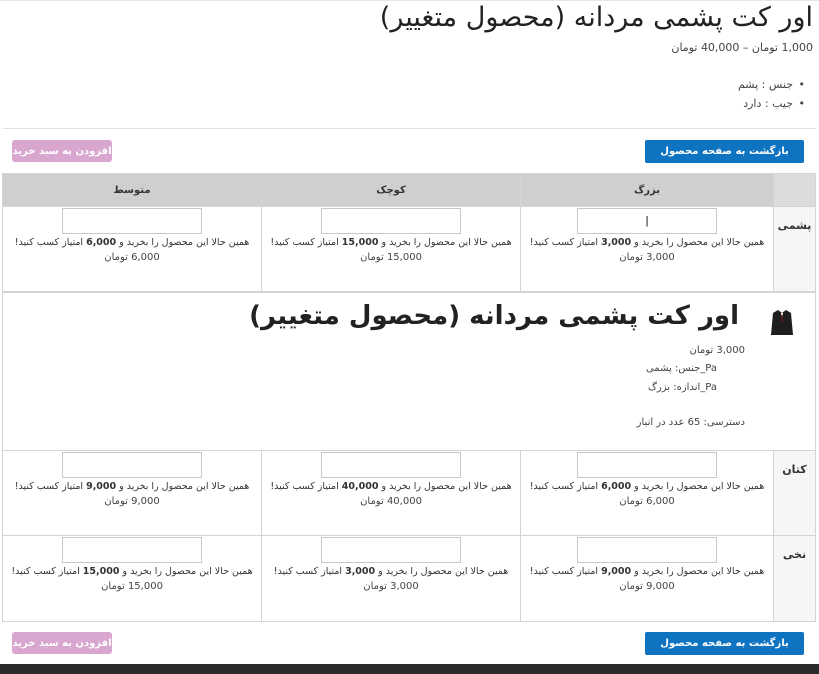  Describe the element at coordinates (690, 422) in the screenshot. I see `popup-stock: دسترسی: 65 عدد در انبار` at that location.